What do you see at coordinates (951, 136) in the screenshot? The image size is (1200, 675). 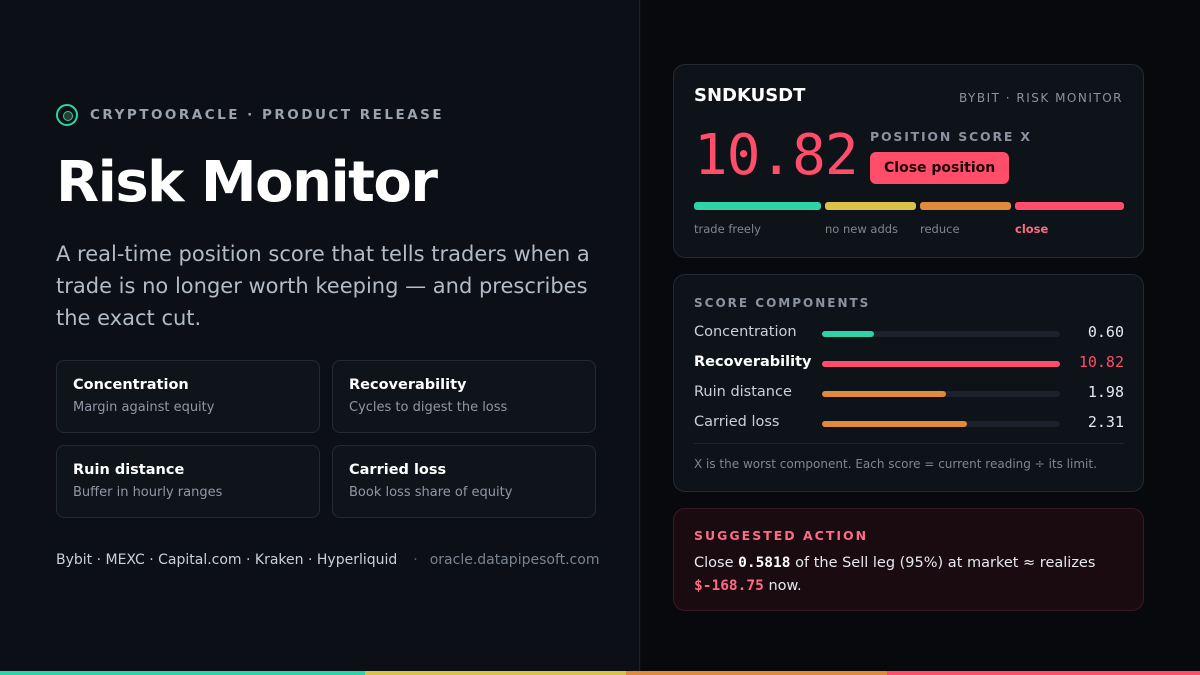 I see `position-score-label: POSITION SCORE X` at bounding box center [951, 136].